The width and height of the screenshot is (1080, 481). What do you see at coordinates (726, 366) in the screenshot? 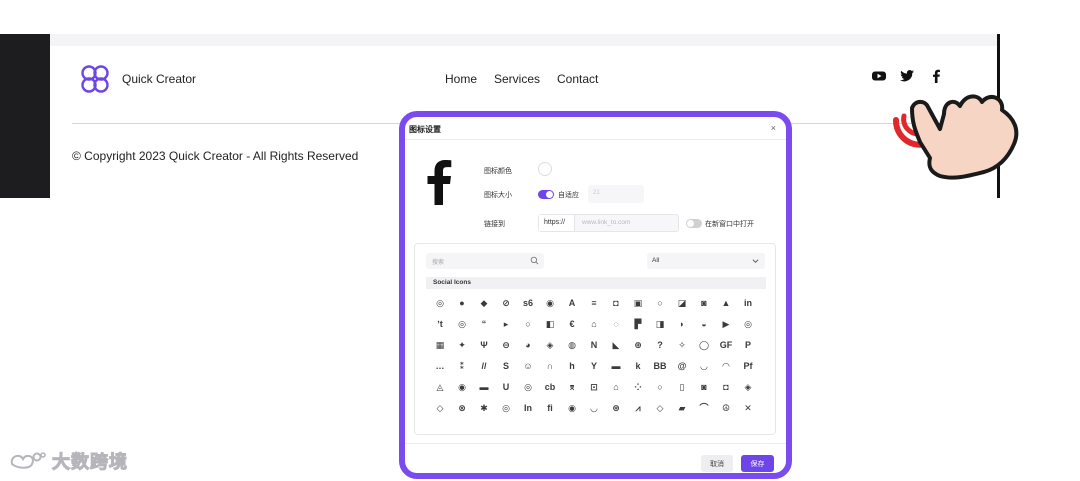
I see `icon-3-13: ◠` at bounding box center [726, 366].